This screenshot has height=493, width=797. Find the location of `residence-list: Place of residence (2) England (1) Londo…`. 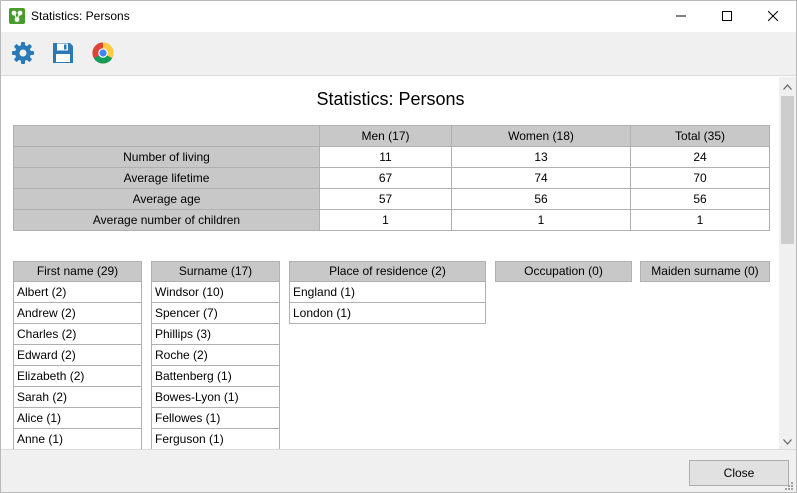

residence-list: Place of residence (2) England (1) Londo… is located at coordinates (387, 292).